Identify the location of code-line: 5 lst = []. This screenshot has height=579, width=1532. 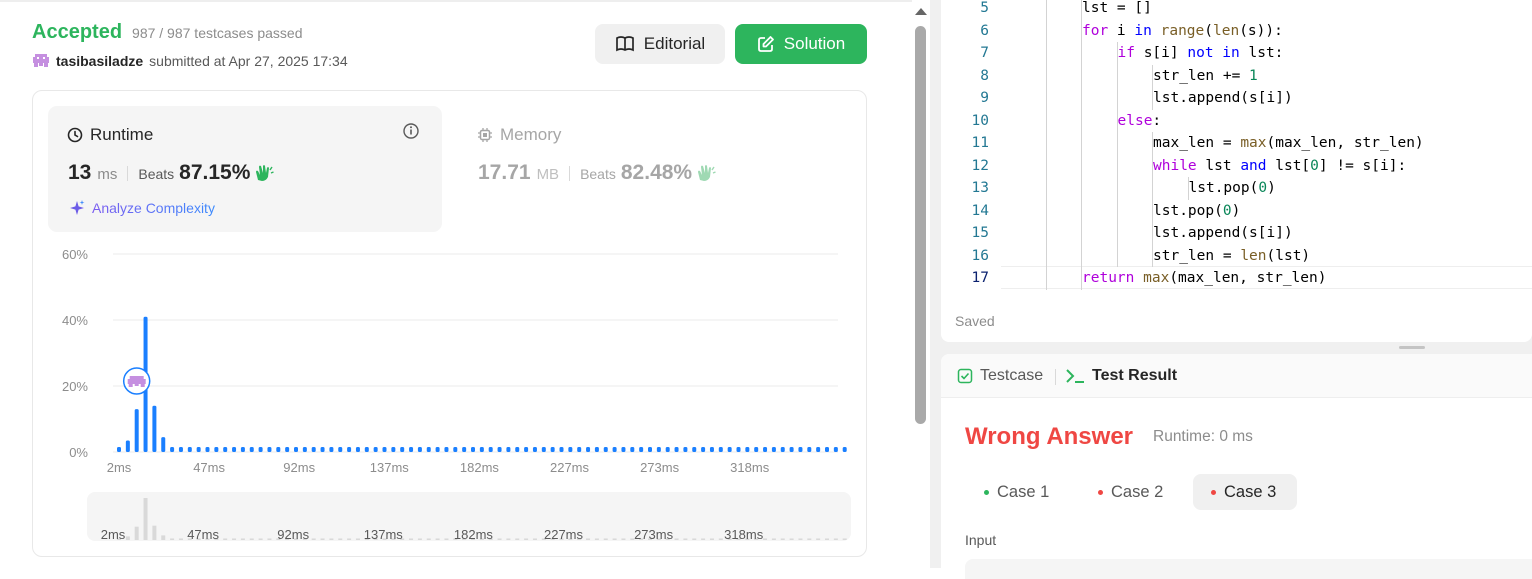
(1236, 10).